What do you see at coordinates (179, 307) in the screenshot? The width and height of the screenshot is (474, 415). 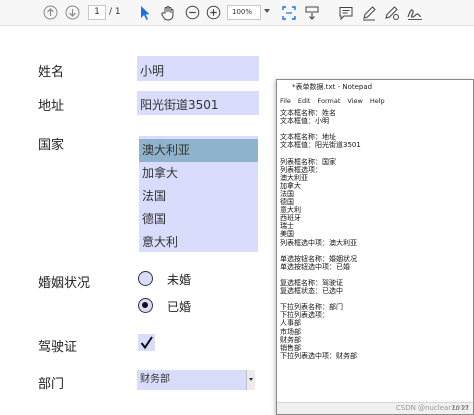 I see `radio-married-label: 已婚` at bounding box center [179, 307].